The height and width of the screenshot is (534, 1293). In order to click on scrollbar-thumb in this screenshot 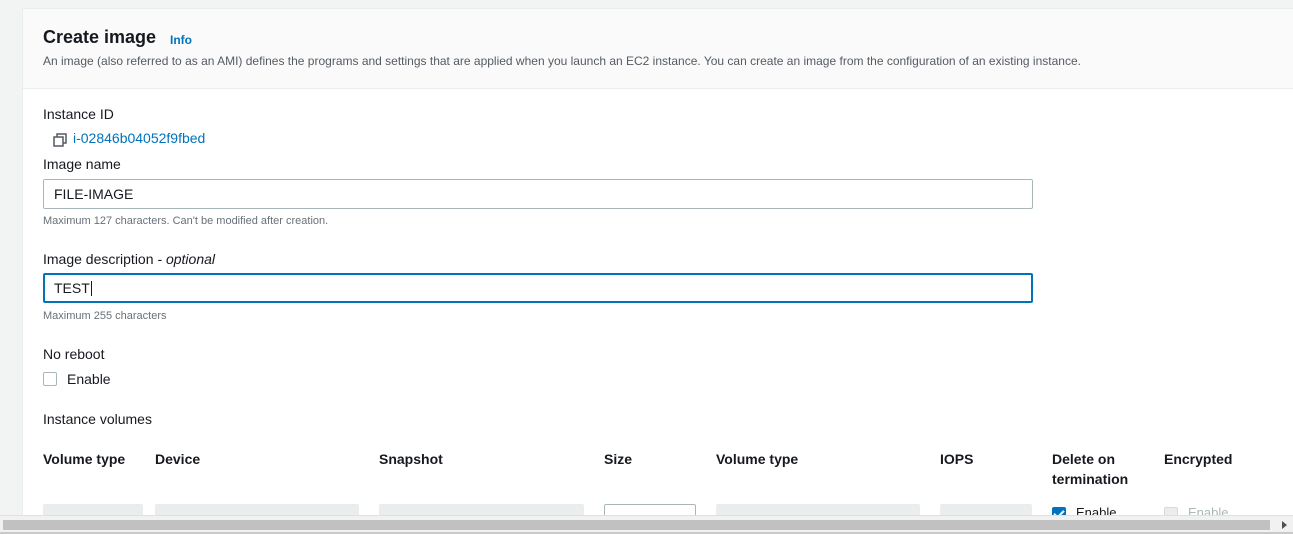, I will do `click(636, 525)`.